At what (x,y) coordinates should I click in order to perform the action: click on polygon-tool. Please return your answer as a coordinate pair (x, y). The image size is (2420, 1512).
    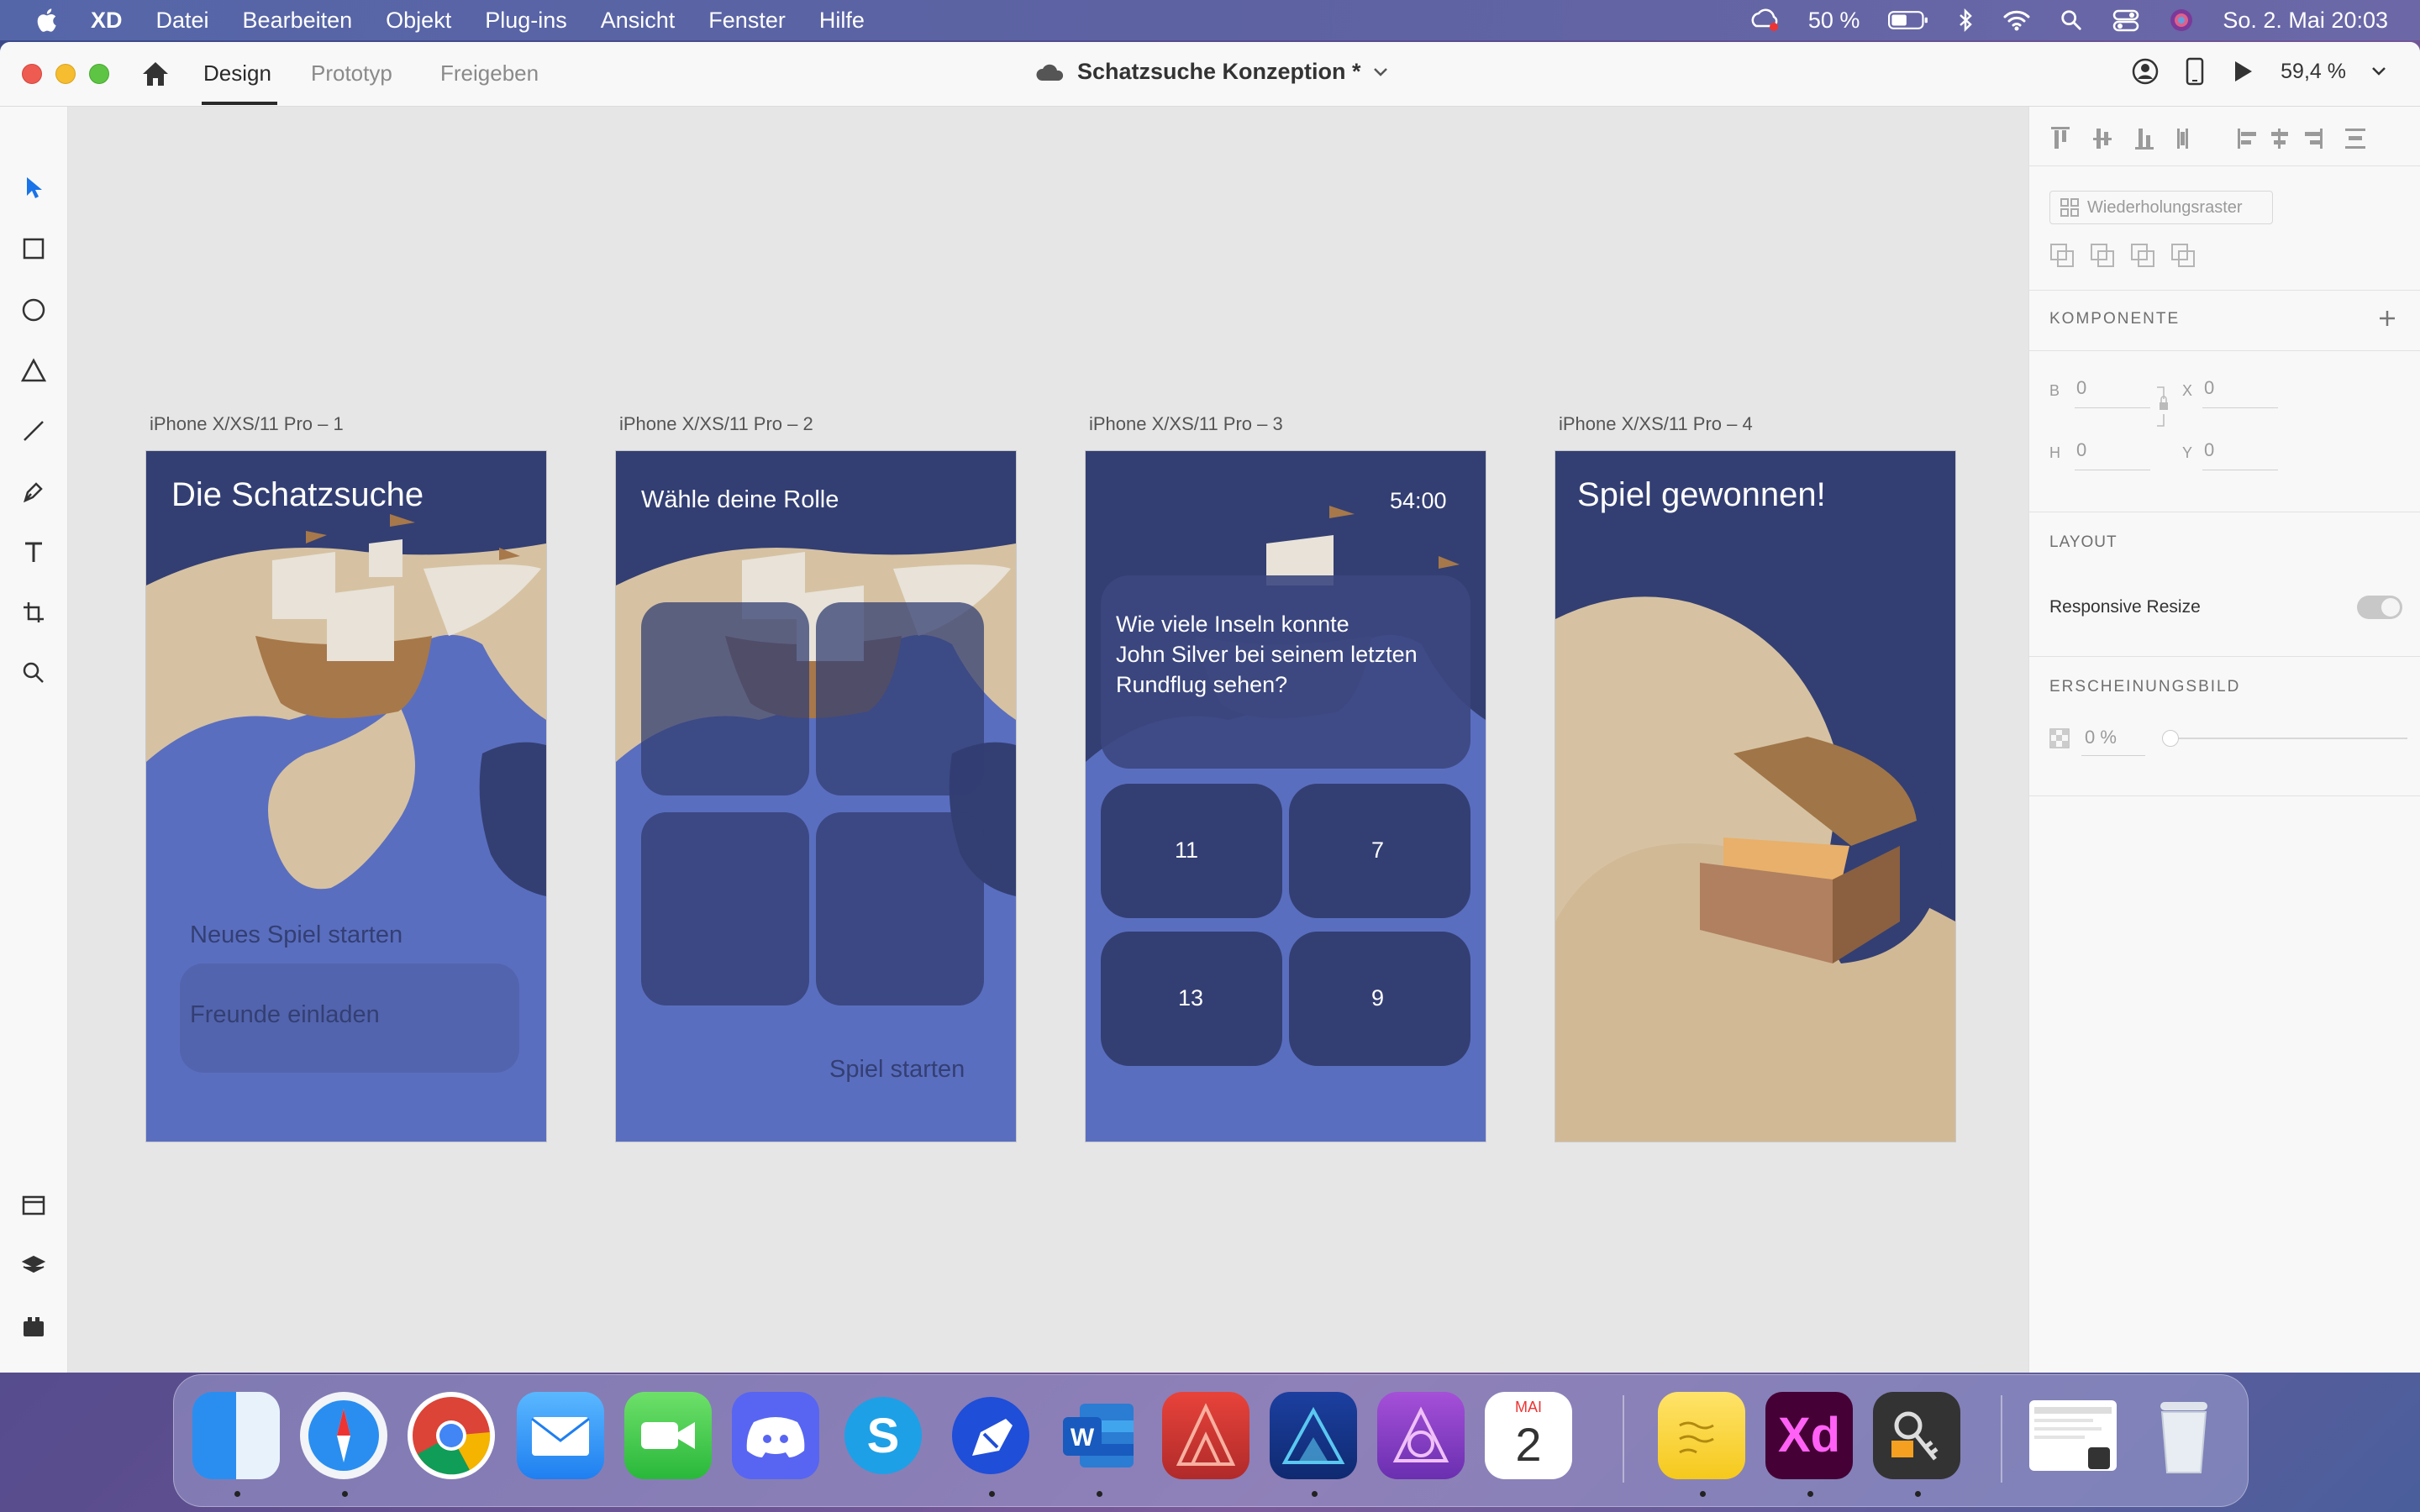
    Looking at the image, I should click on (34, 370).